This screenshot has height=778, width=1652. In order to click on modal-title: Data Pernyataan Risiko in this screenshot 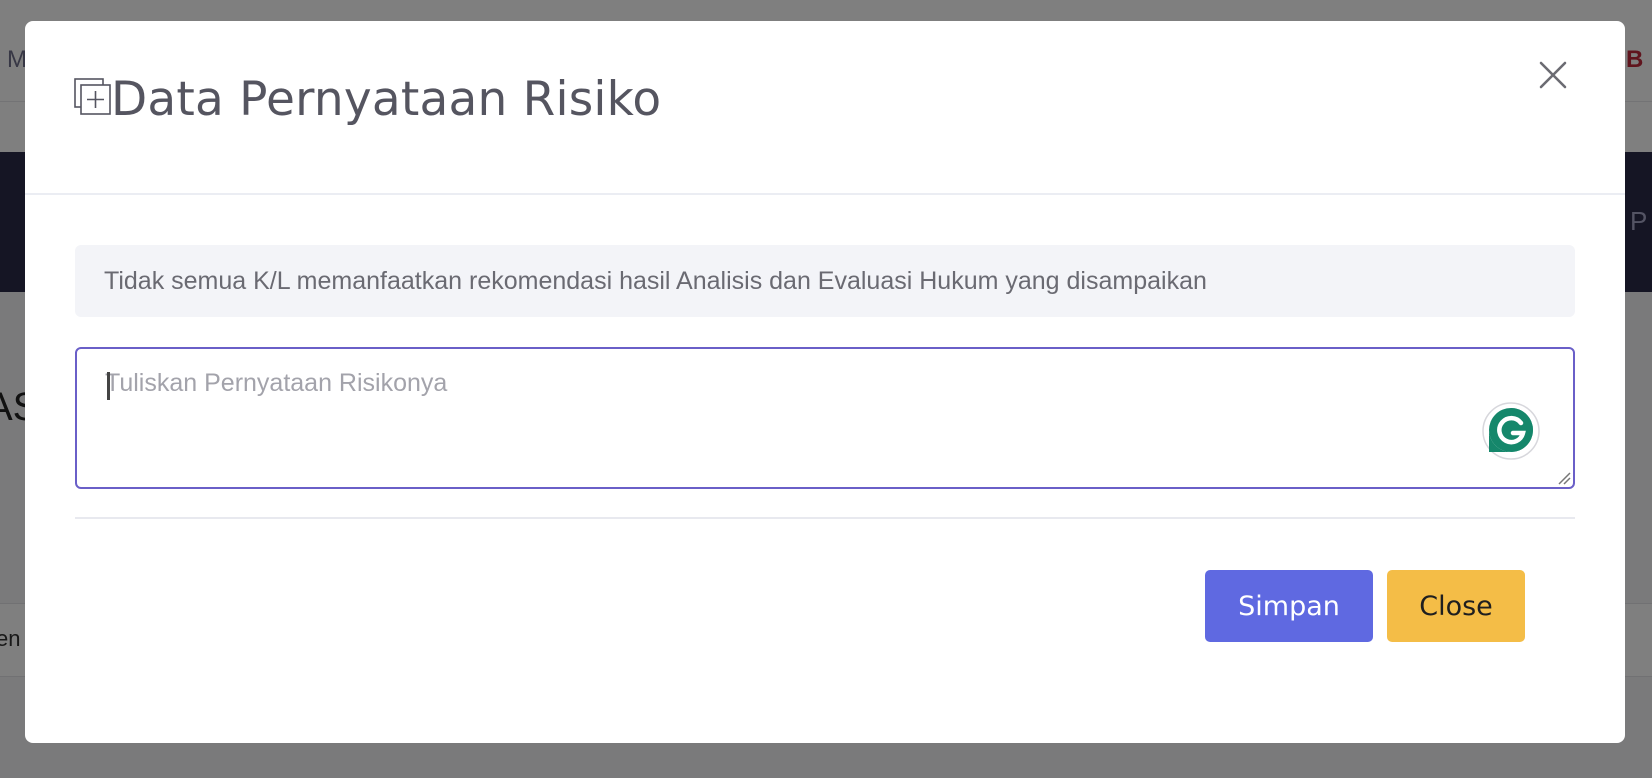, I will do `click(386, 99)`.